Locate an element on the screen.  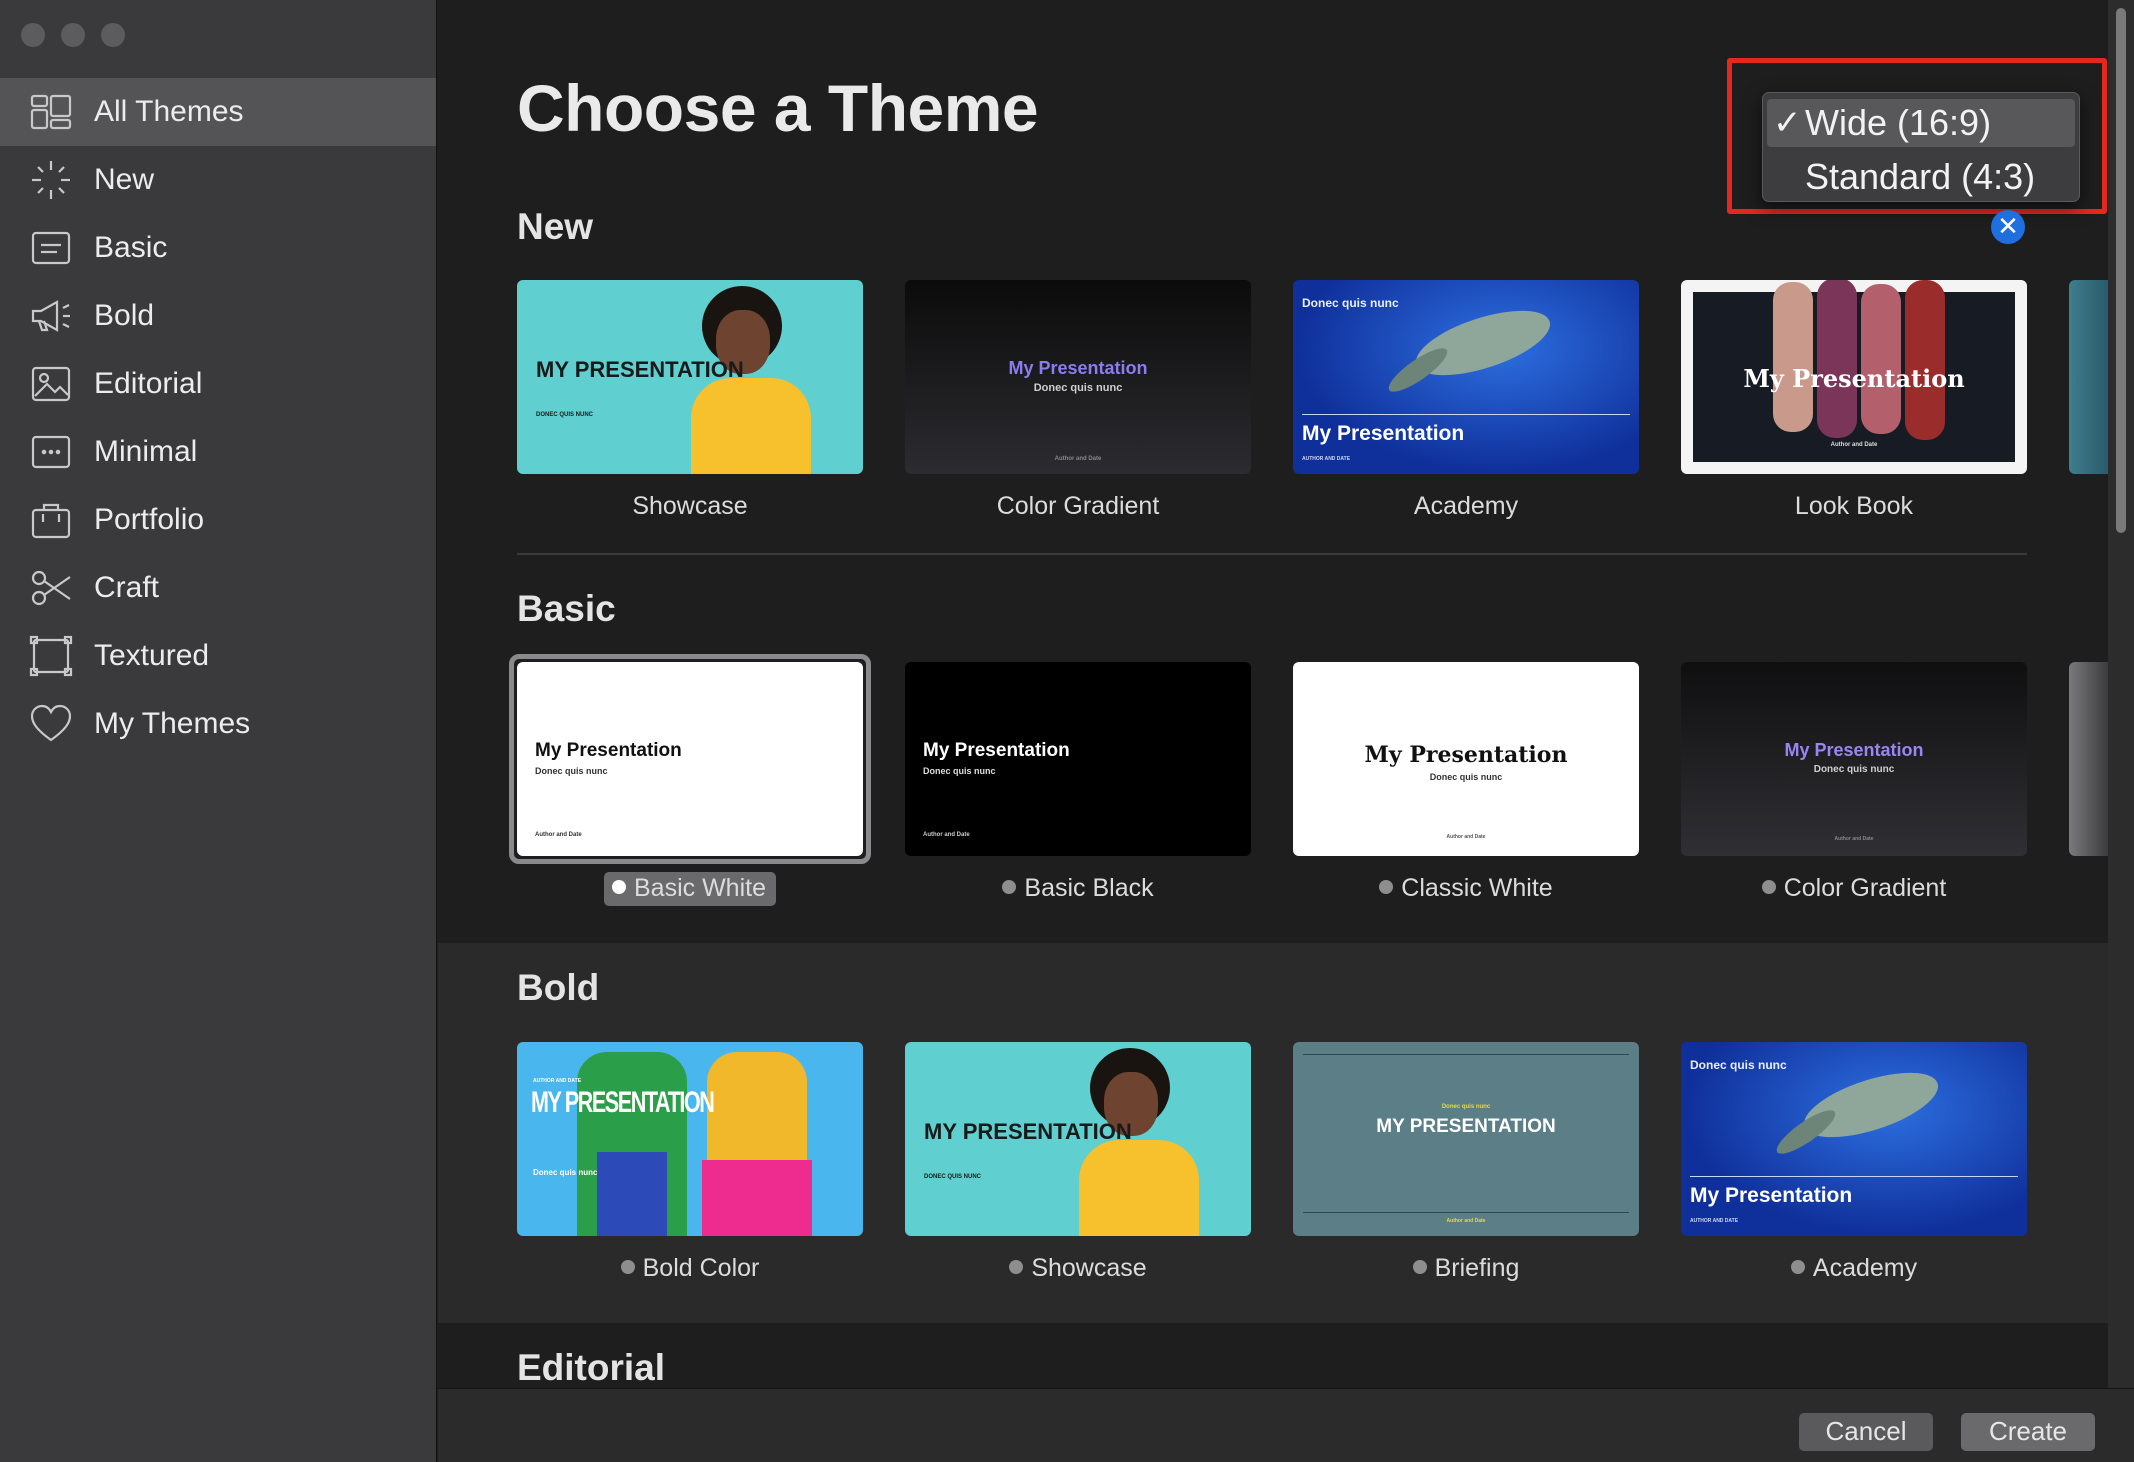
theme-label: Bold Color is located at coordinates (690, 1268).